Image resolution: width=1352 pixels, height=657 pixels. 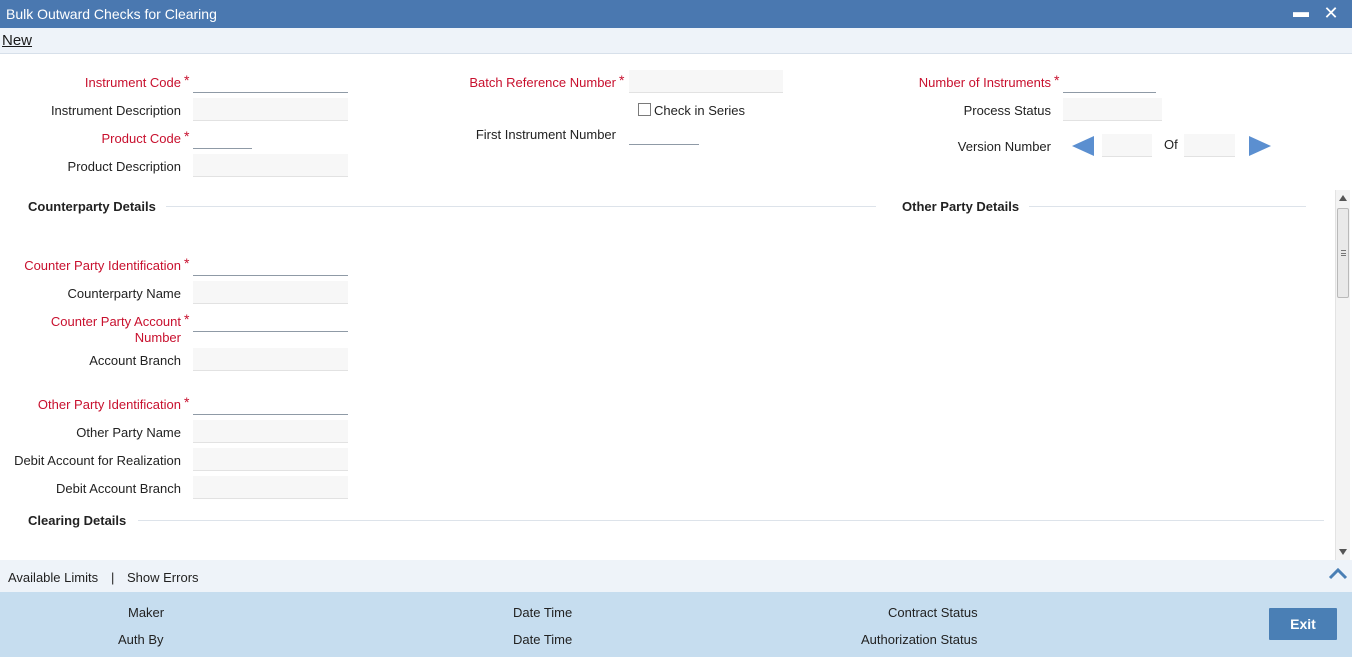 I want to click on check-in-series-checkbox, so click(x=644, y=109).